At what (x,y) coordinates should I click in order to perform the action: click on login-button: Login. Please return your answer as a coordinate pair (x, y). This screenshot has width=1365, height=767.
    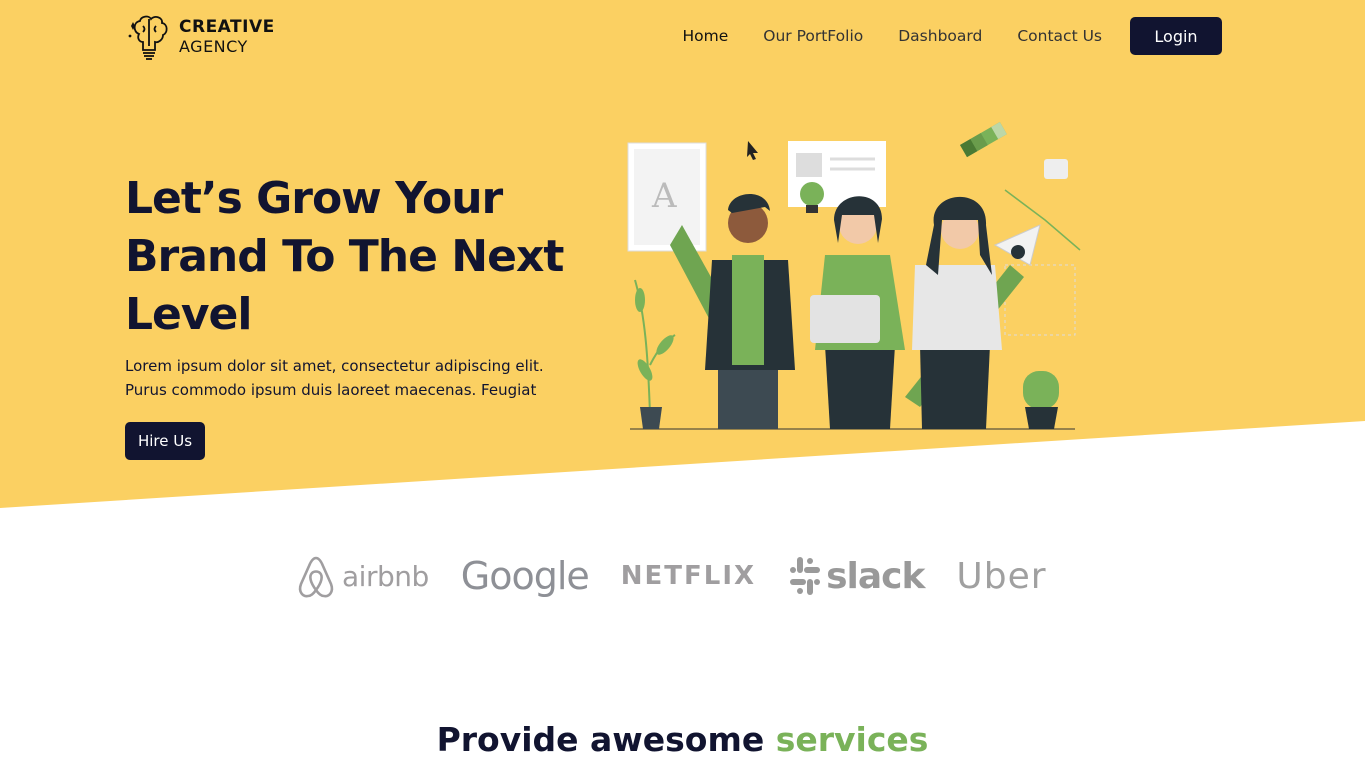
    Looking at the image, I should click on (1176, 36).